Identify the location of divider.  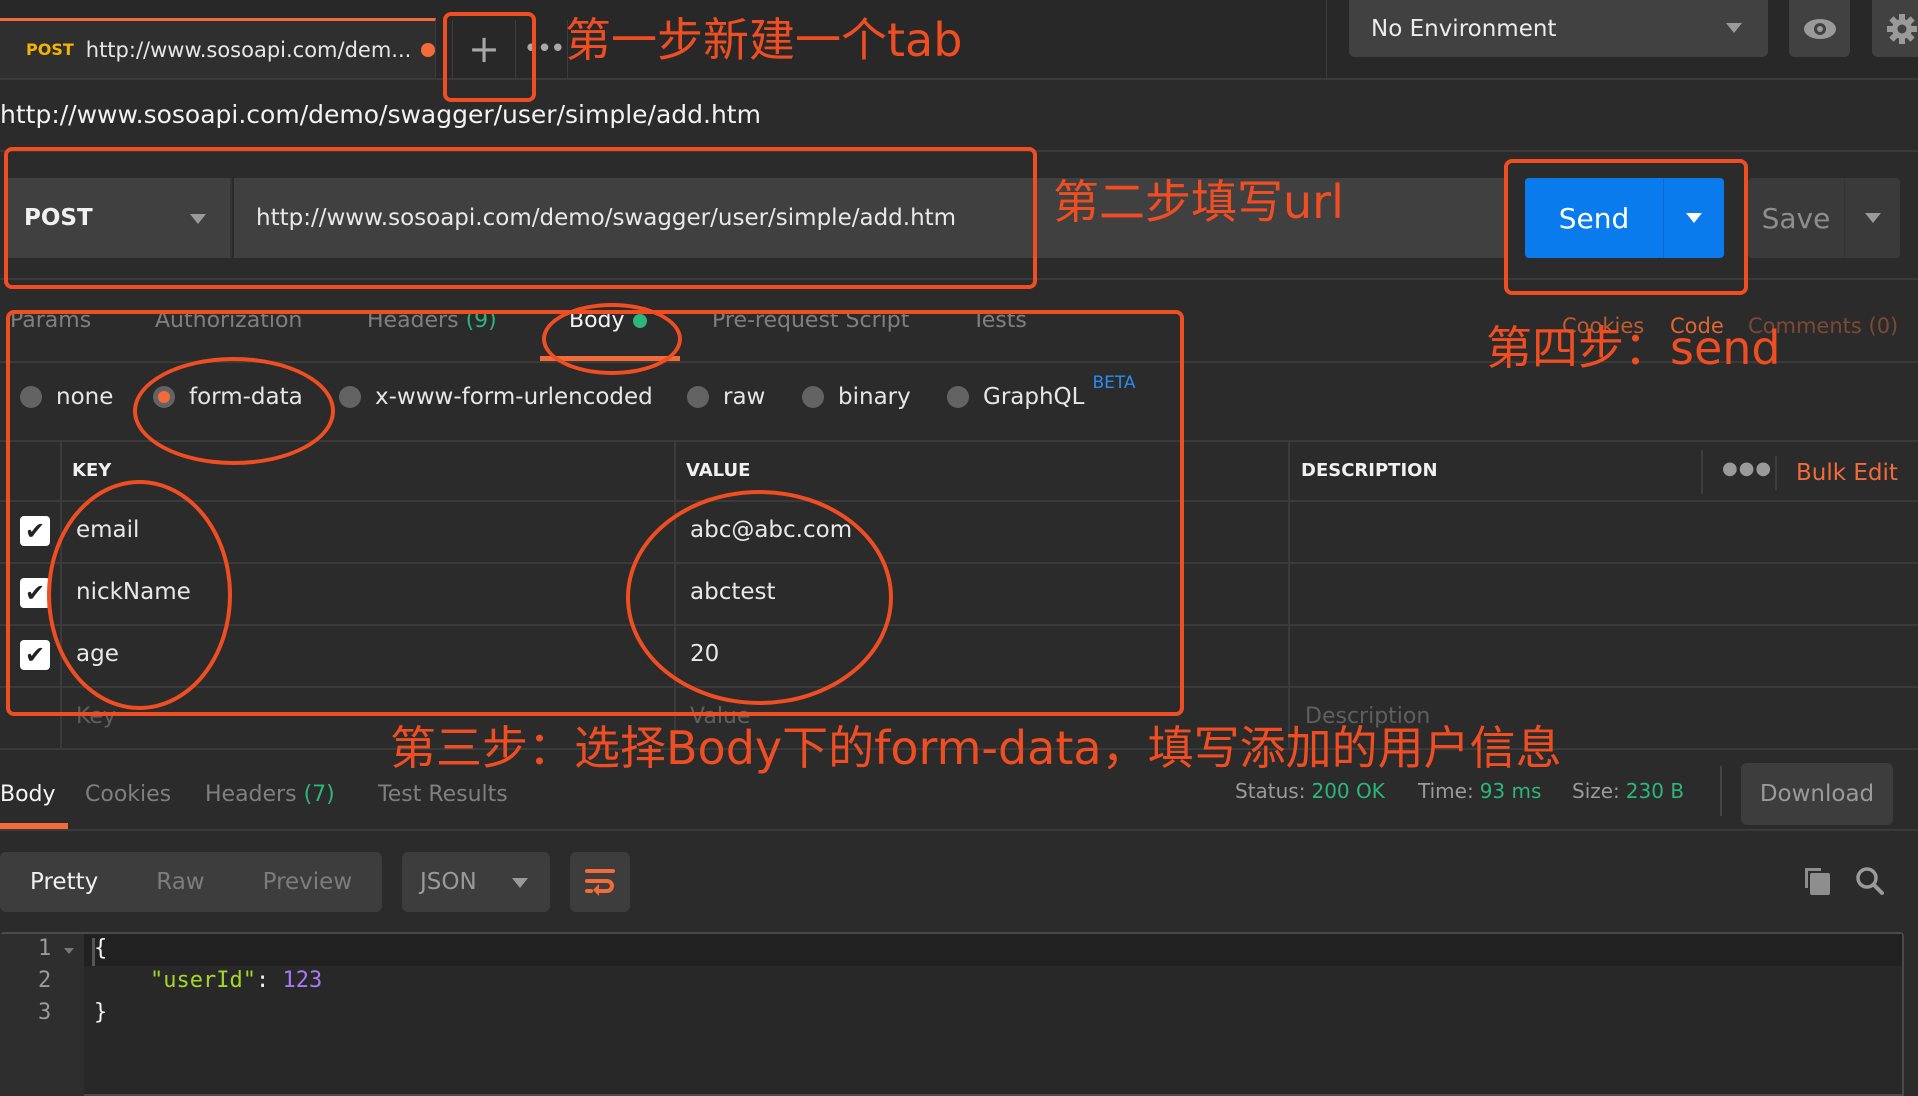
(959, 830).